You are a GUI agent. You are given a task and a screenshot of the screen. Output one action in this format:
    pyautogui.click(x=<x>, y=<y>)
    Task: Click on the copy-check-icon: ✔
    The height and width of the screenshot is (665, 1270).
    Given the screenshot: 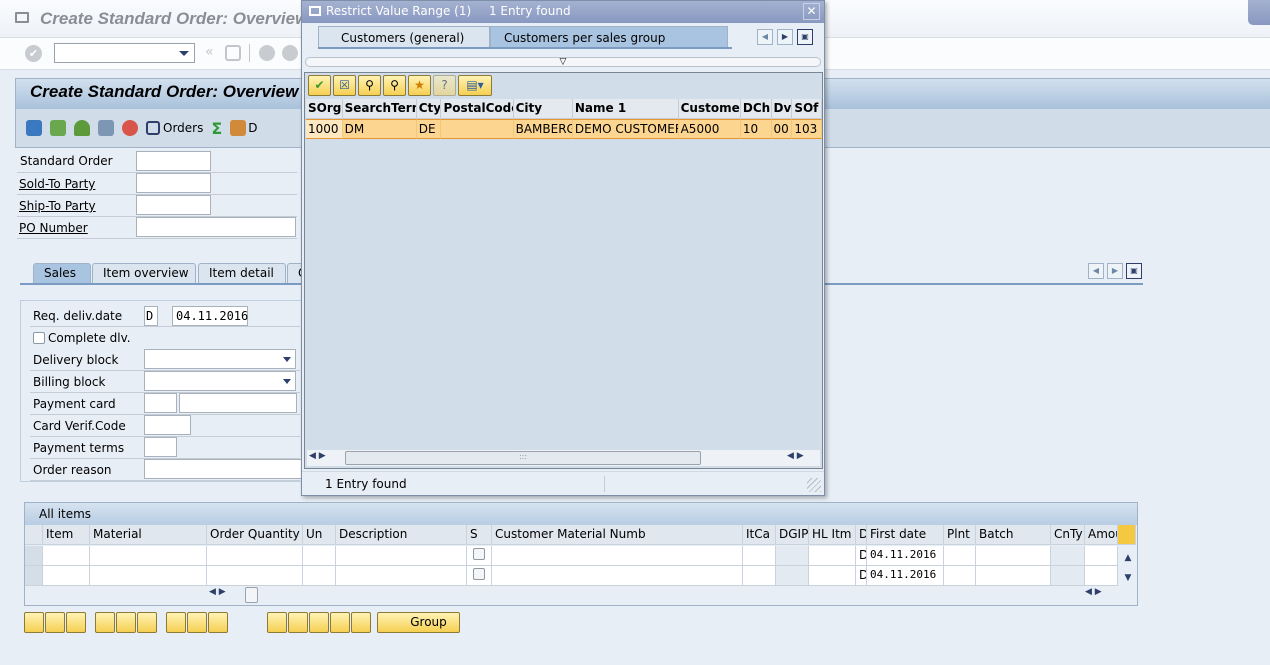 What is the action you would take?
    pyautogui.click(x=319, y=85)
    